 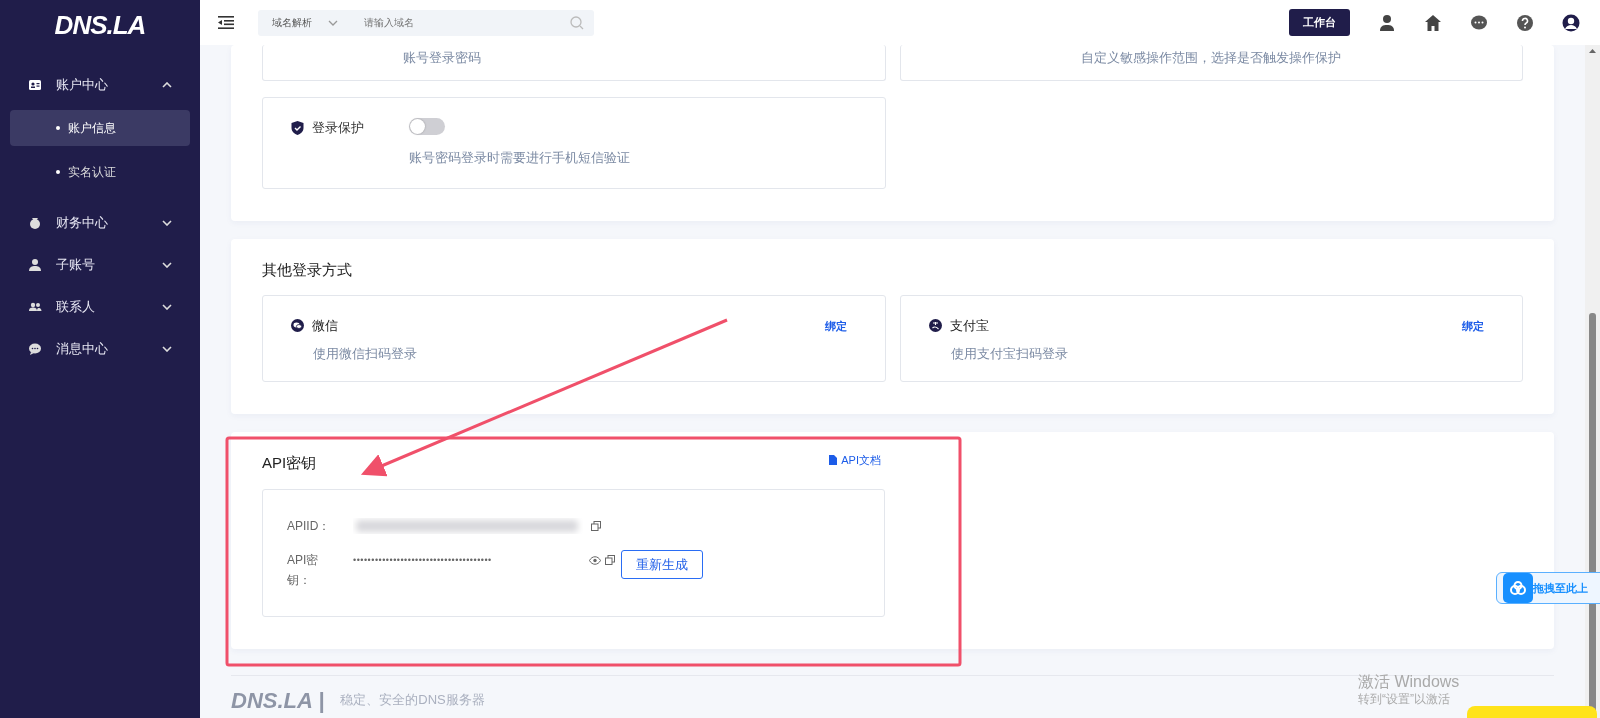 I want to click on description-text: 账号密码登录时需要进行手机短信验证, so click(x=519, y=158).